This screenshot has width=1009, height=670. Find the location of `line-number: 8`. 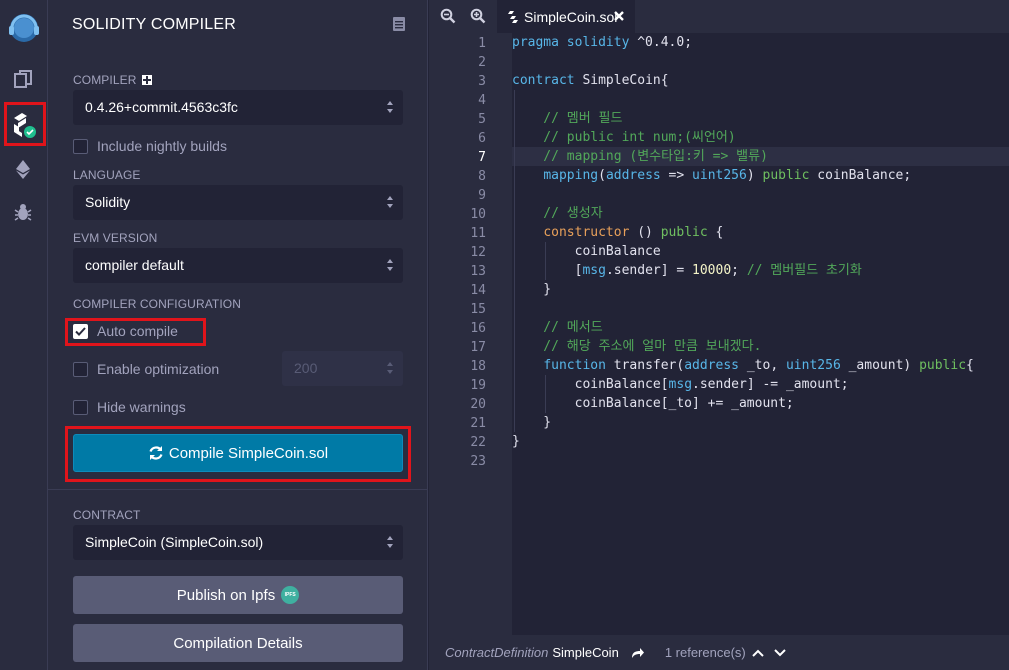

line-number: 8 is located at coordinates (482, 176).